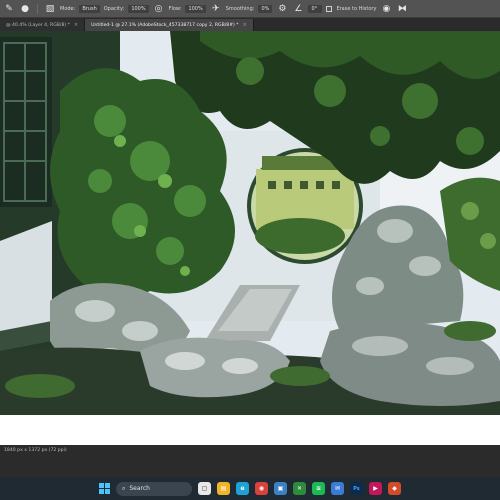  I want to click on mode-label: Mode:, so click(68, 8).